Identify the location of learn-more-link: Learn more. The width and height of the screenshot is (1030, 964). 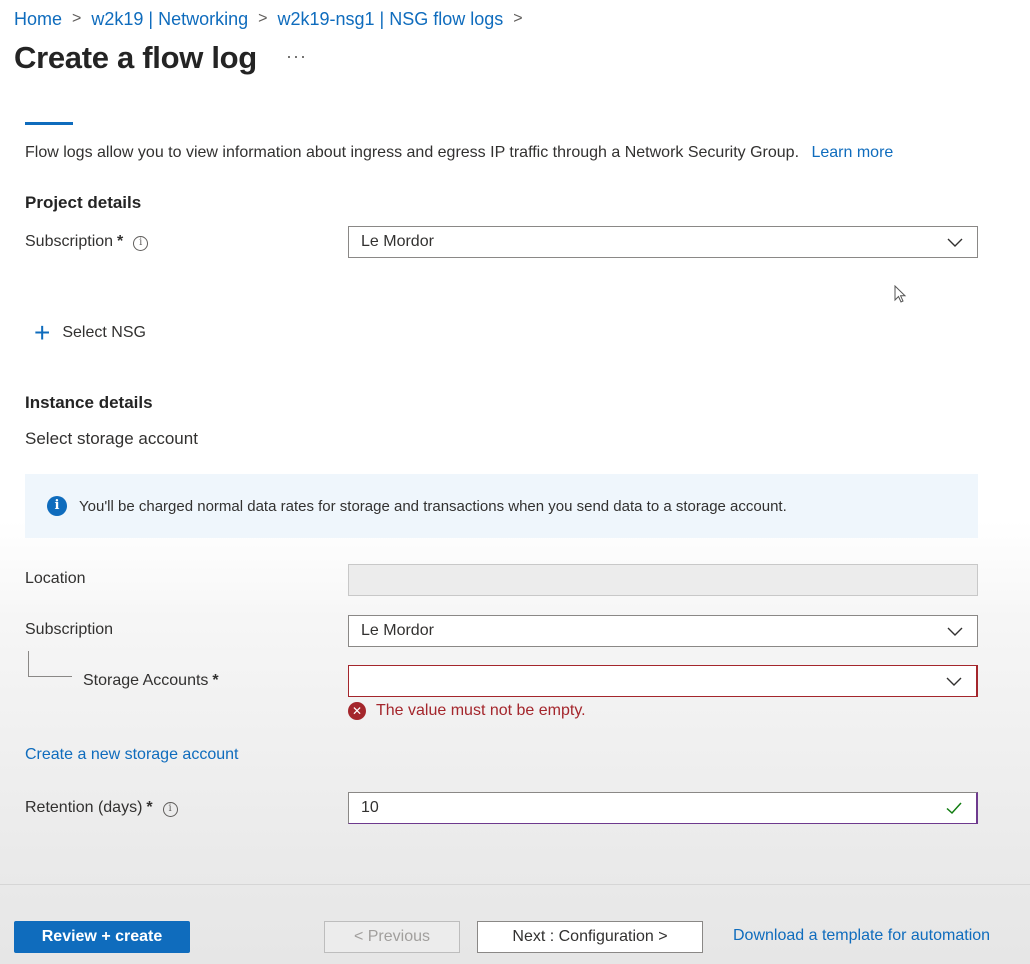
(852, 152).